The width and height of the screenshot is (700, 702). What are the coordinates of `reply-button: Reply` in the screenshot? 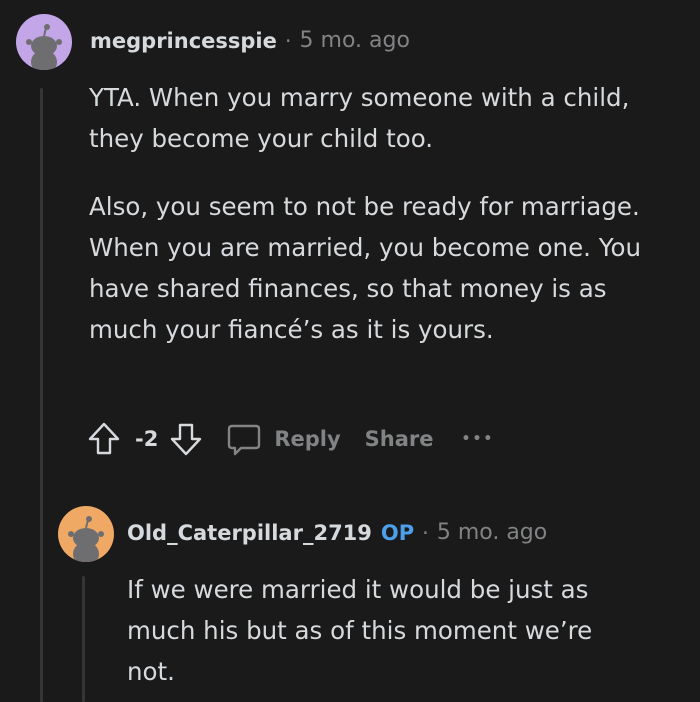 It's located at (283, 439).